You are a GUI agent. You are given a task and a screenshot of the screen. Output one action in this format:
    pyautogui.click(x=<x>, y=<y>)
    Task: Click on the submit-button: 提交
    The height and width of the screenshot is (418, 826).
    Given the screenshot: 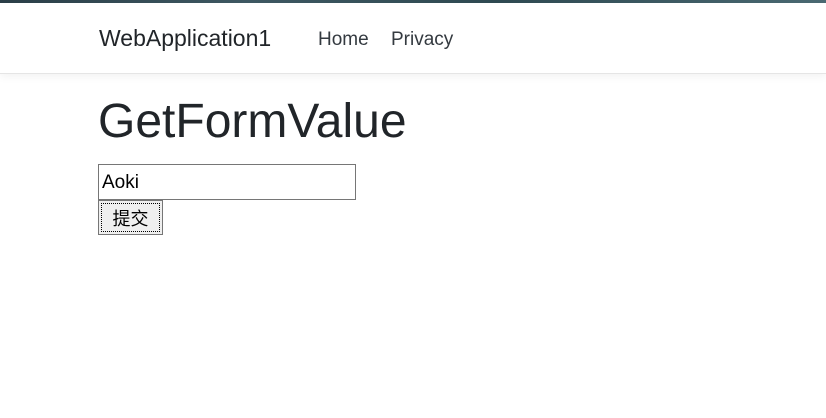 What is the action you would take?
    pyautogui.click(x=130, y=217)
    